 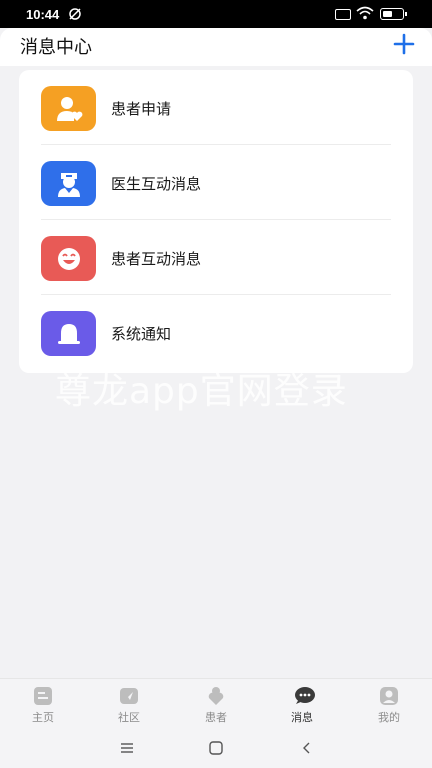 I want to click on tab-label: 社区, so click(x=129, y=717).